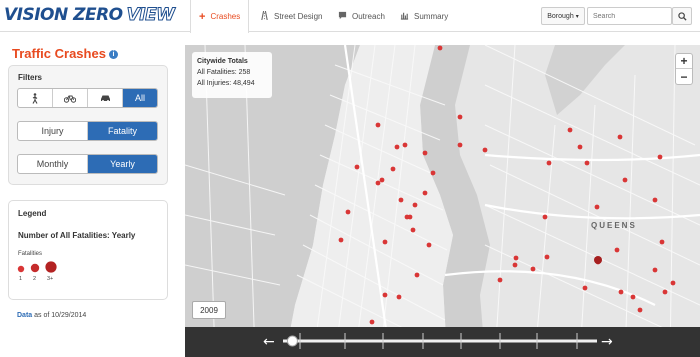 The width and height of the screenshot is (700, 357). What do you see at coordinates (607, 342) in the screenshot?
I see `arrow-right-icon: →` at bounding box center [607, 342].